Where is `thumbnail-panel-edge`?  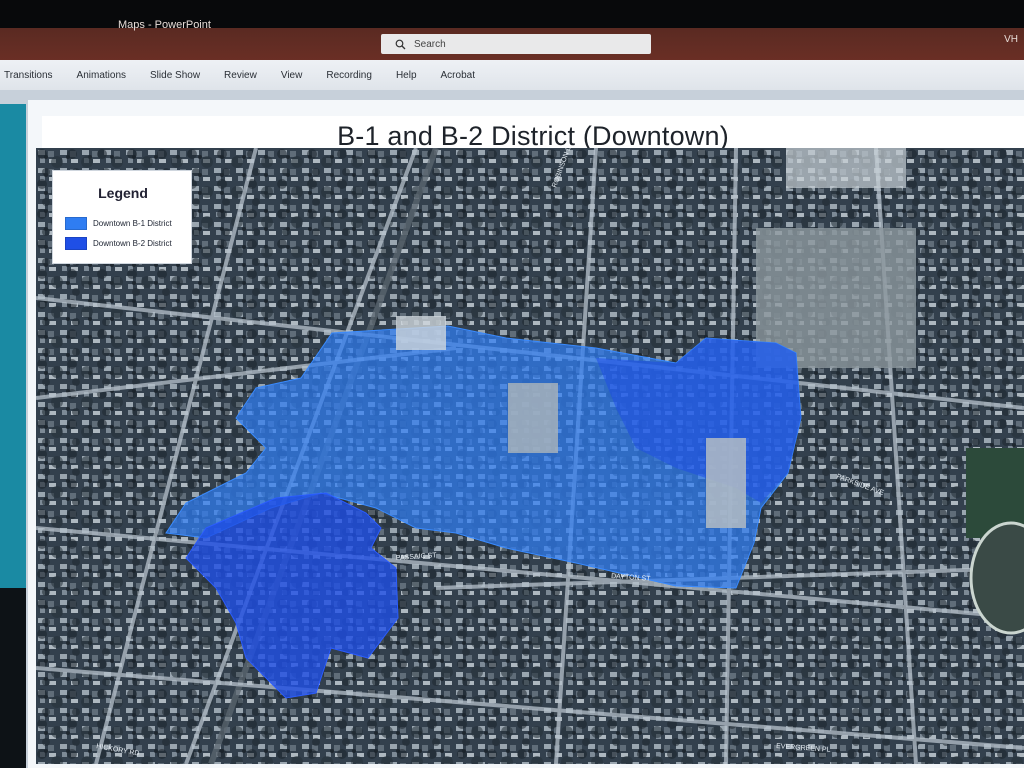
thumbnail-panel-edge is located at coordinates (13, 678).